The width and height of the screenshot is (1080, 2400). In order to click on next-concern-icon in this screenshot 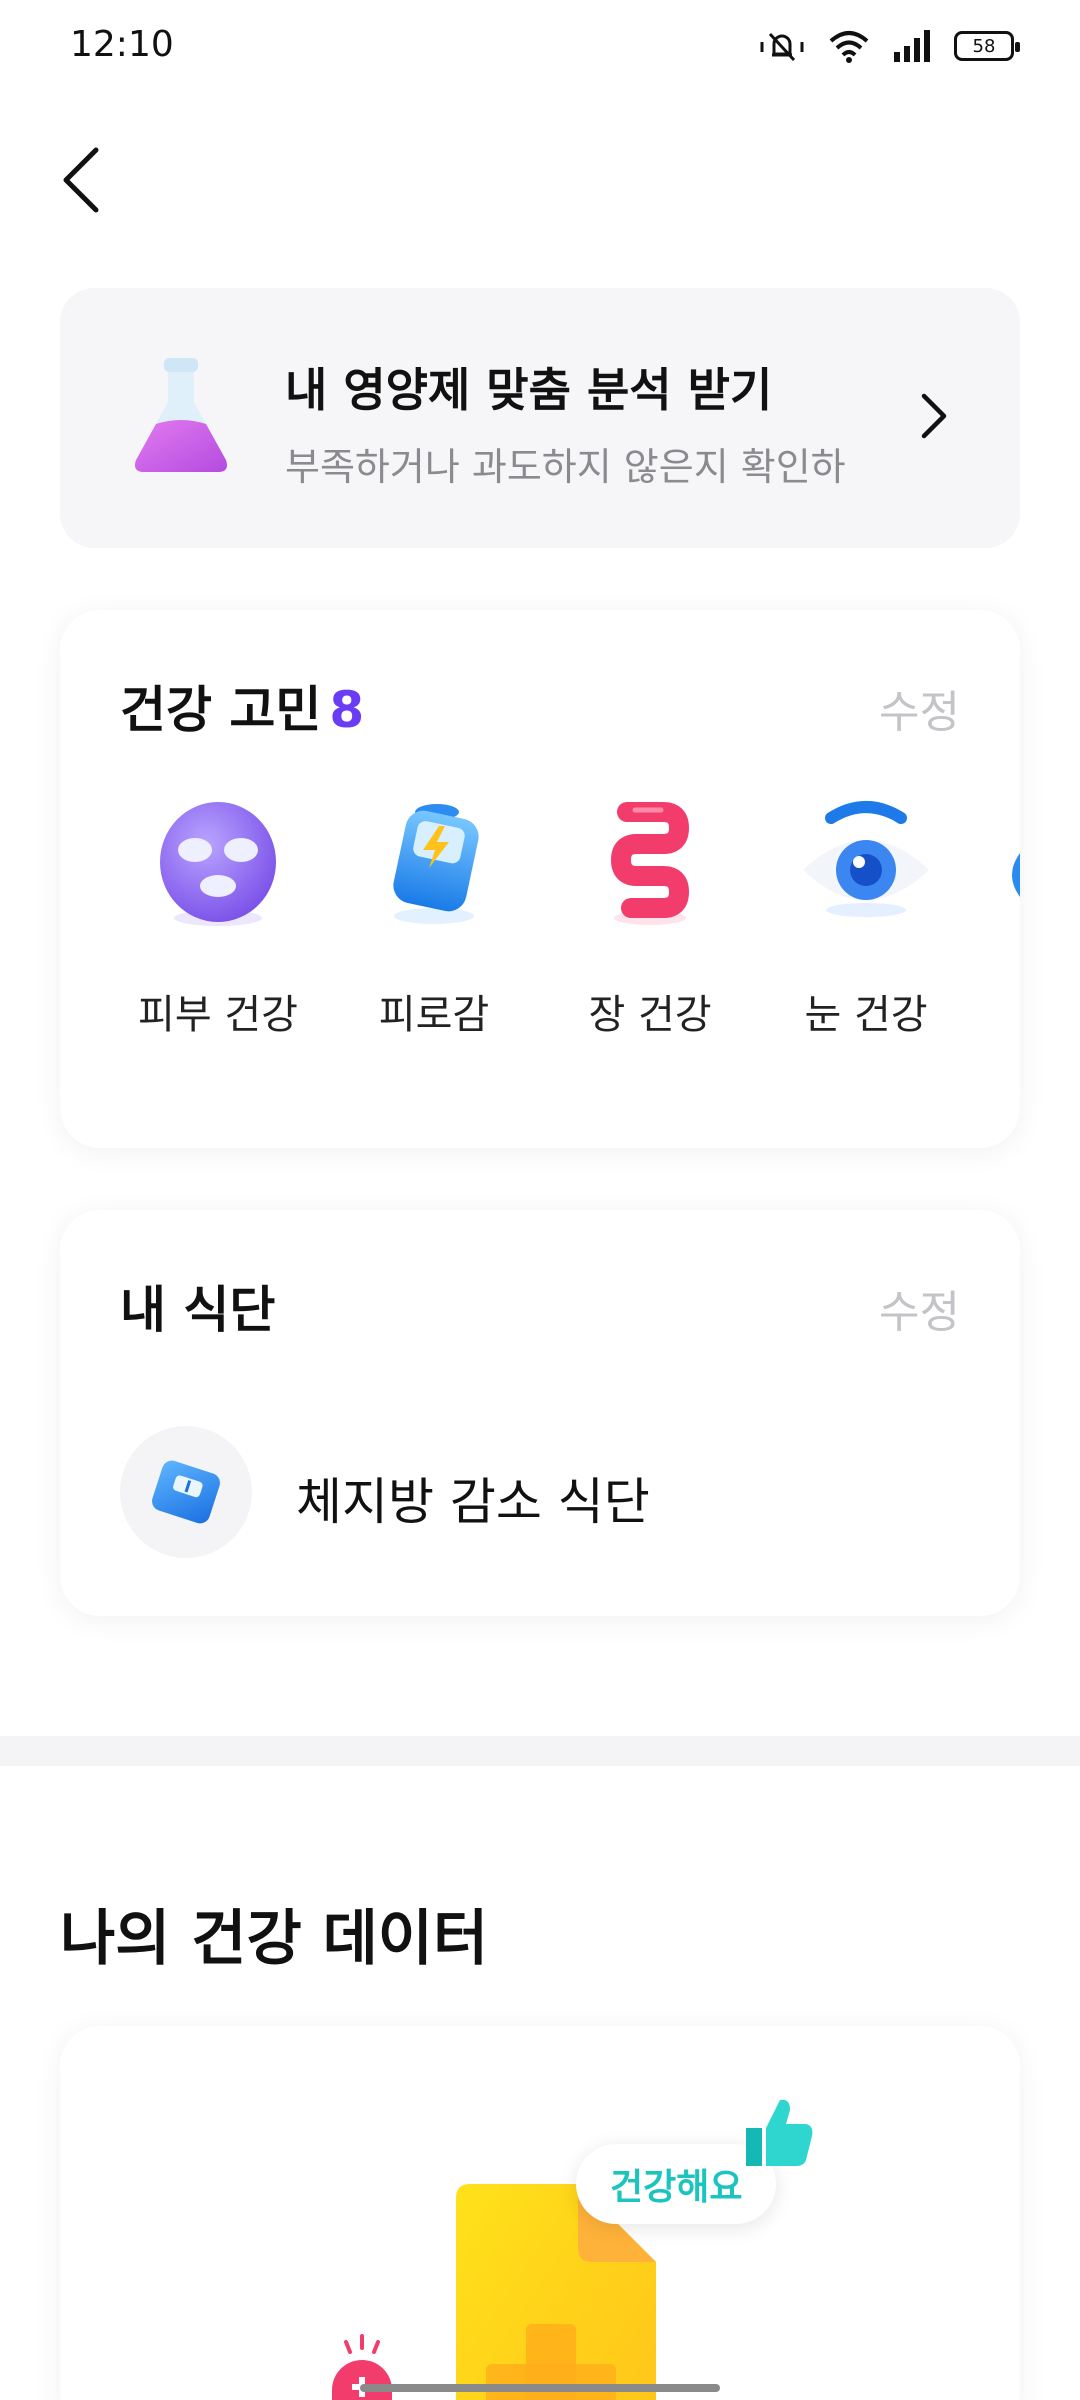, I will do `click(1016, 875)`.